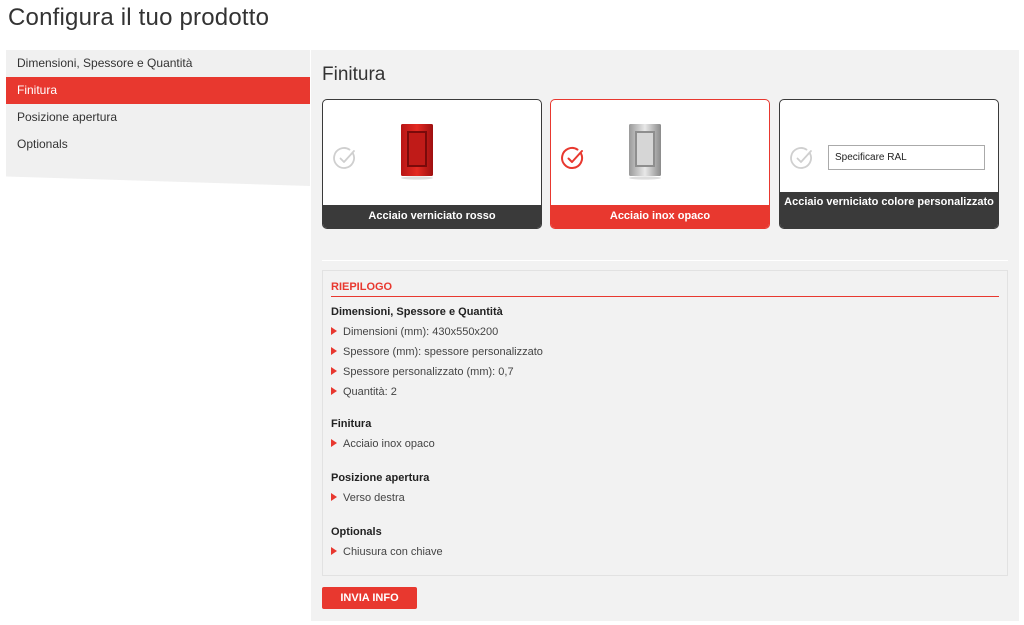 The width and height of the screenshot is (1024, 625). What do you see at coordinates (351, 424) in the screenshot?
I see `summary-group-title: Finitura` at bounding box center [351, 424].